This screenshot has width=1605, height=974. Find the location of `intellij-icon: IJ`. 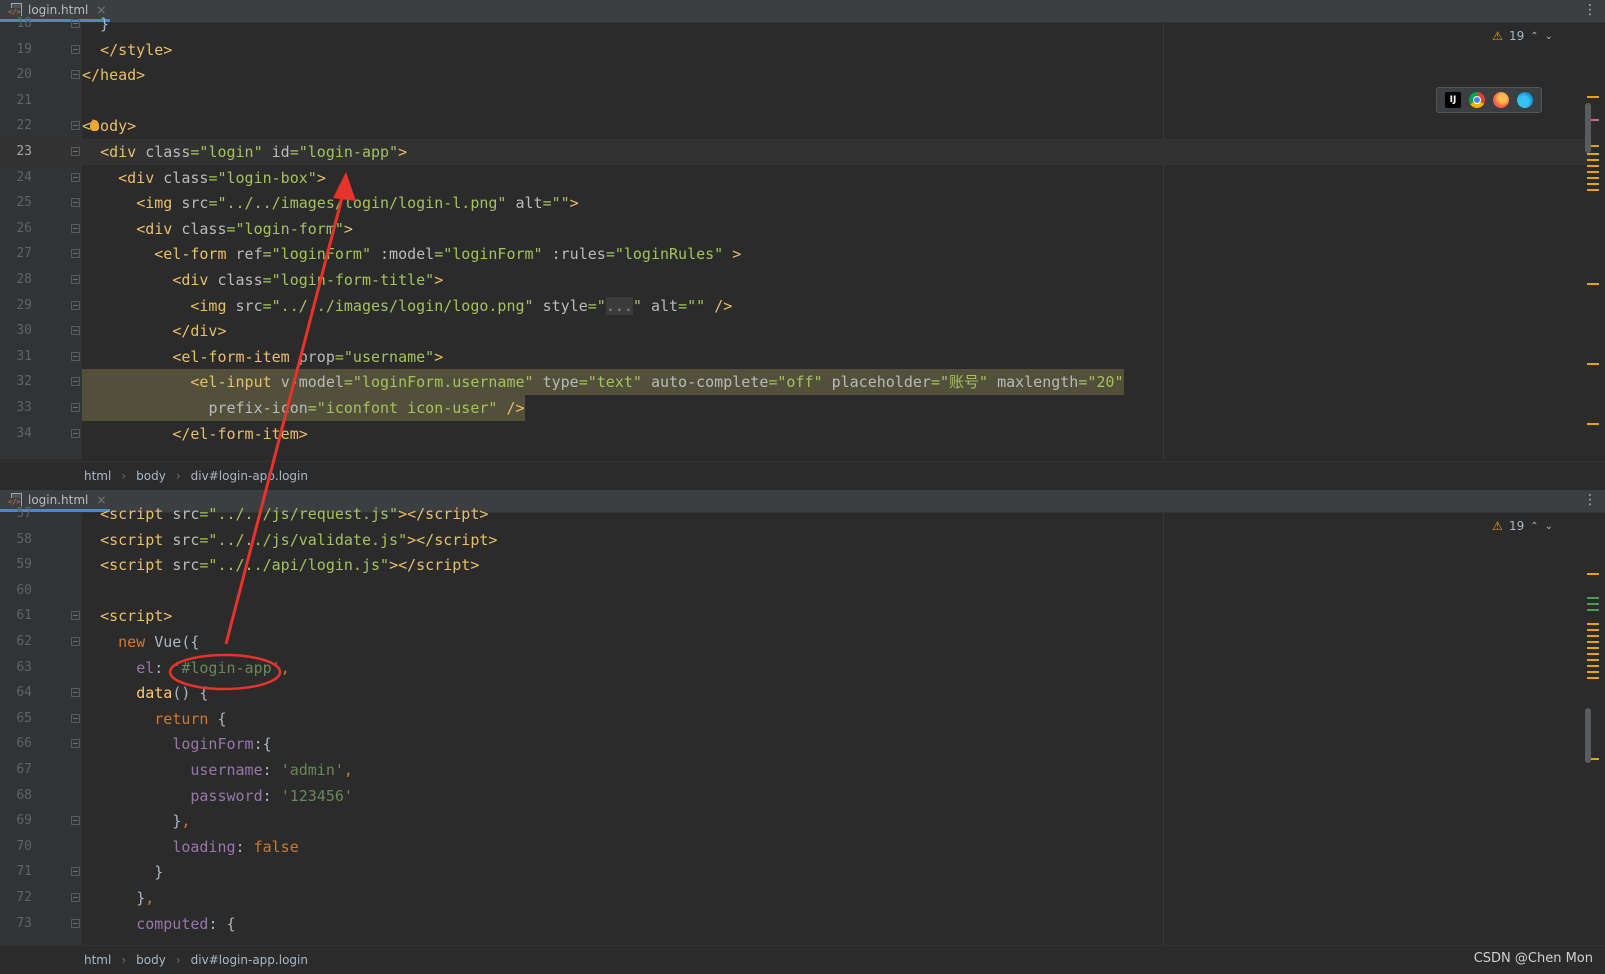

intellij-icon: IJ is located at coordinates (1453, 100).